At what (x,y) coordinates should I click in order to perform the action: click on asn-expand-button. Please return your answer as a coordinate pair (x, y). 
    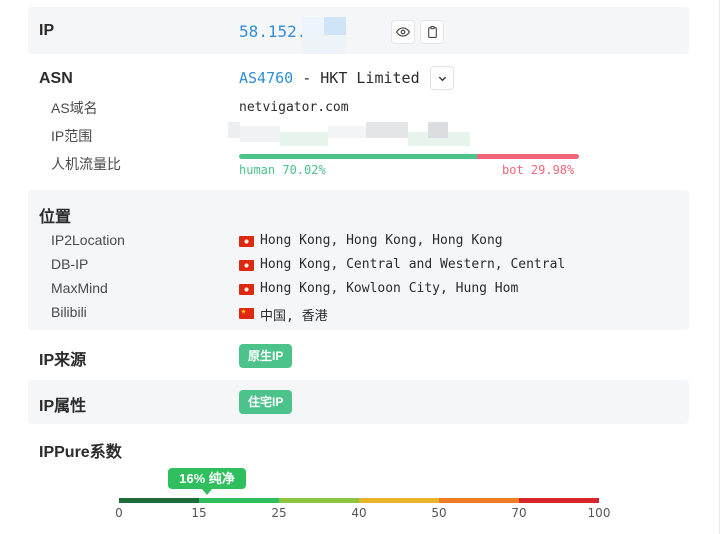
    Looking at the image, I should click on (442, 78).